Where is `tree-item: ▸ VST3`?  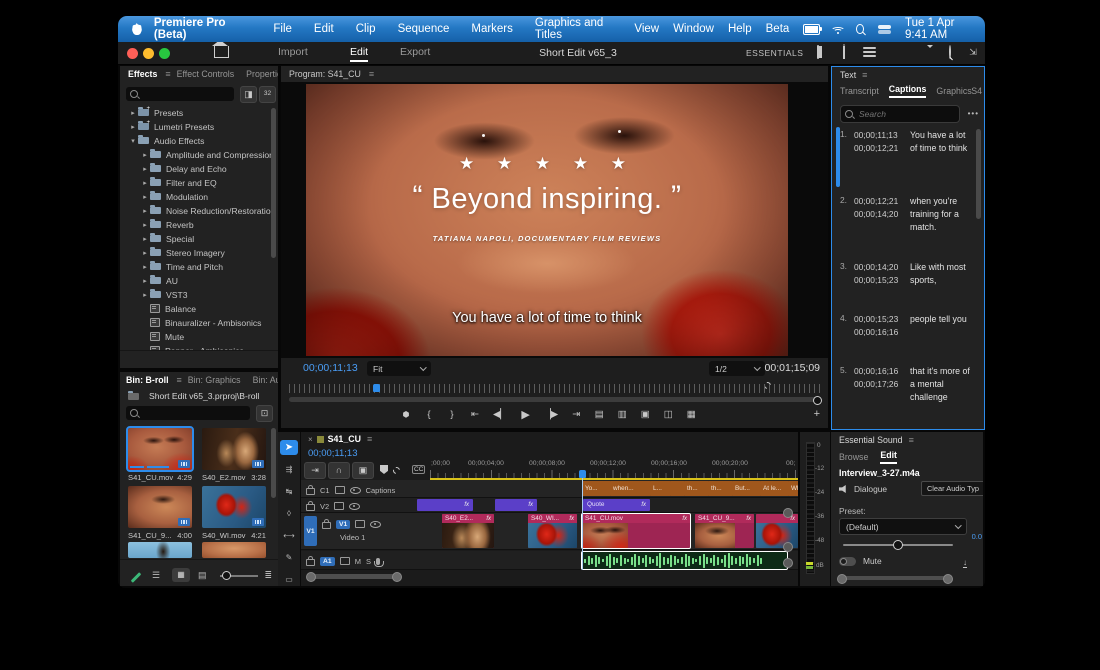
tree-item: ▸ VST3 is located at coordinates (209, 294).